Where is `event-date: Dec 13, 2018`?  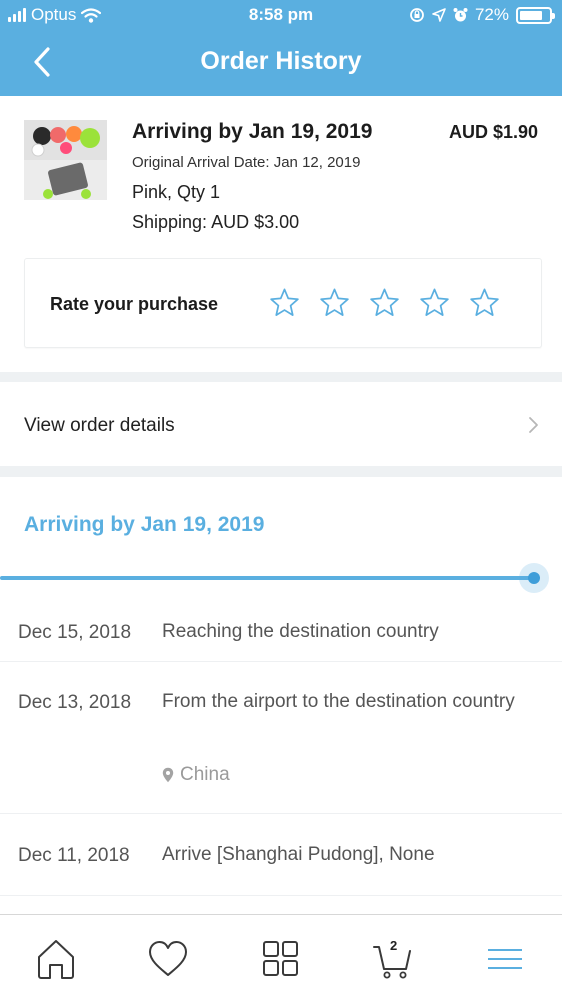
event-date: Dec 13, 2018 is located at coordinates (75, 702).